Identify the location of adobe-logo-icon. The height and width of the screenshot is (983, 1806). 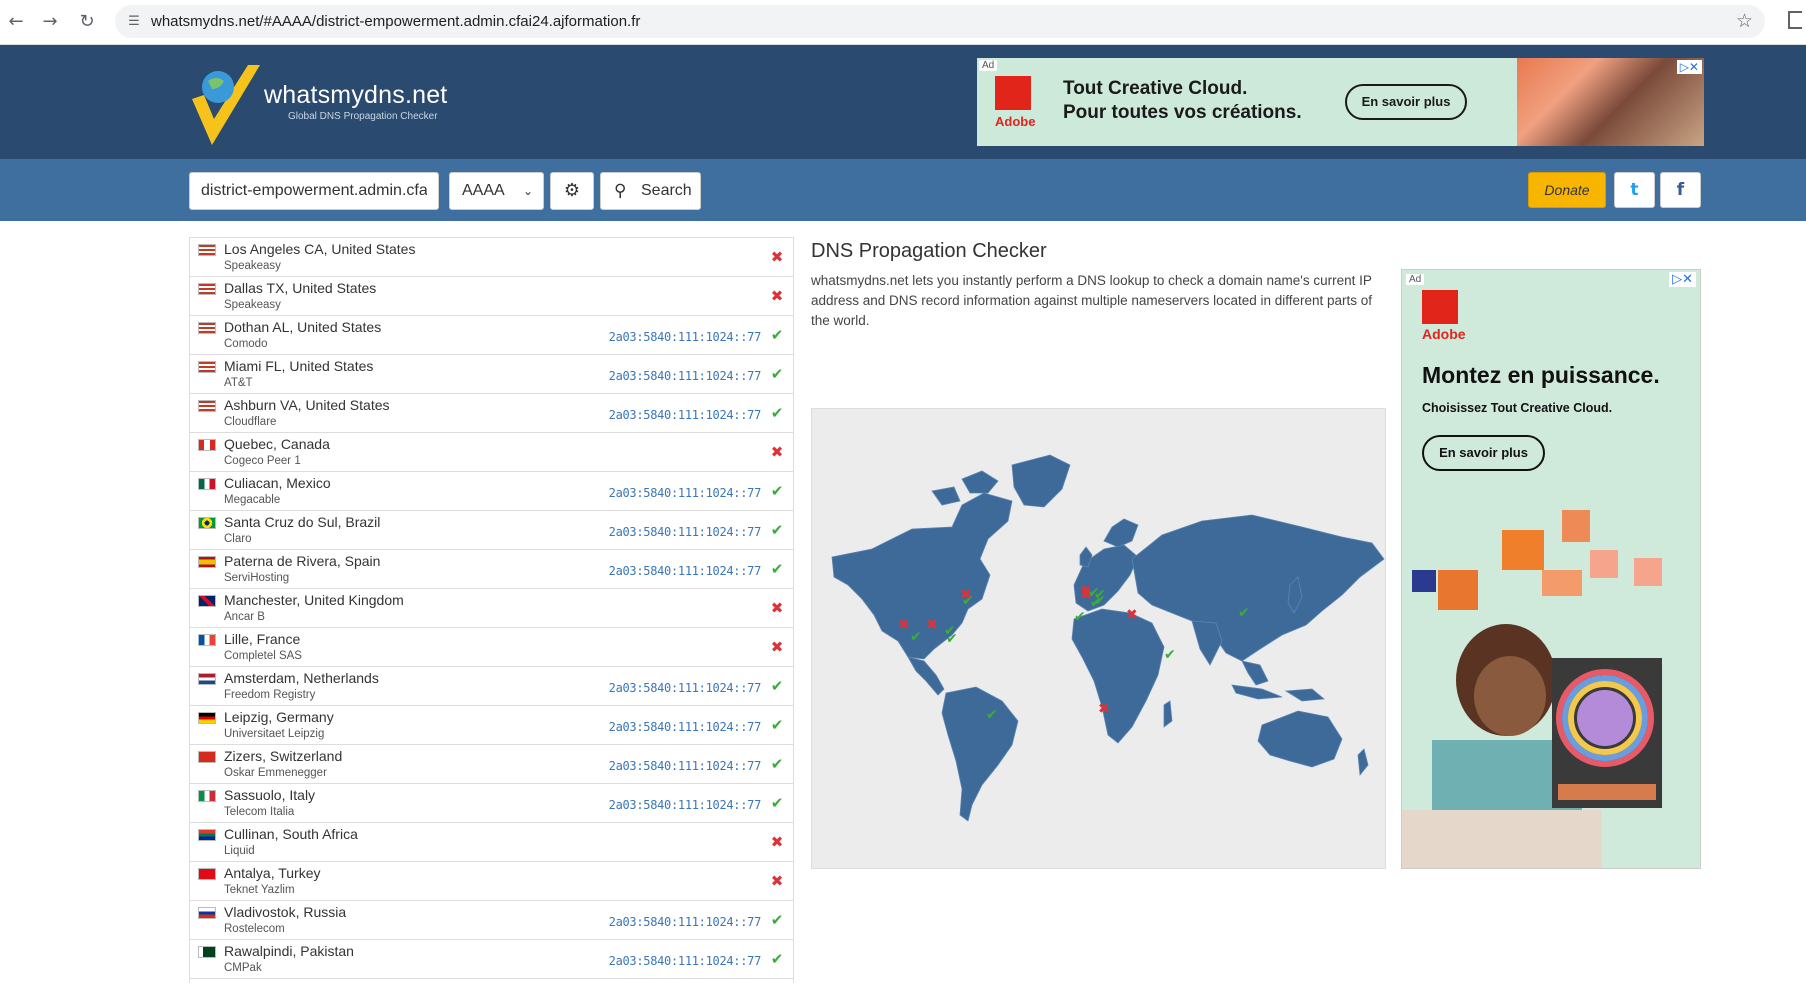
(1440, 307).